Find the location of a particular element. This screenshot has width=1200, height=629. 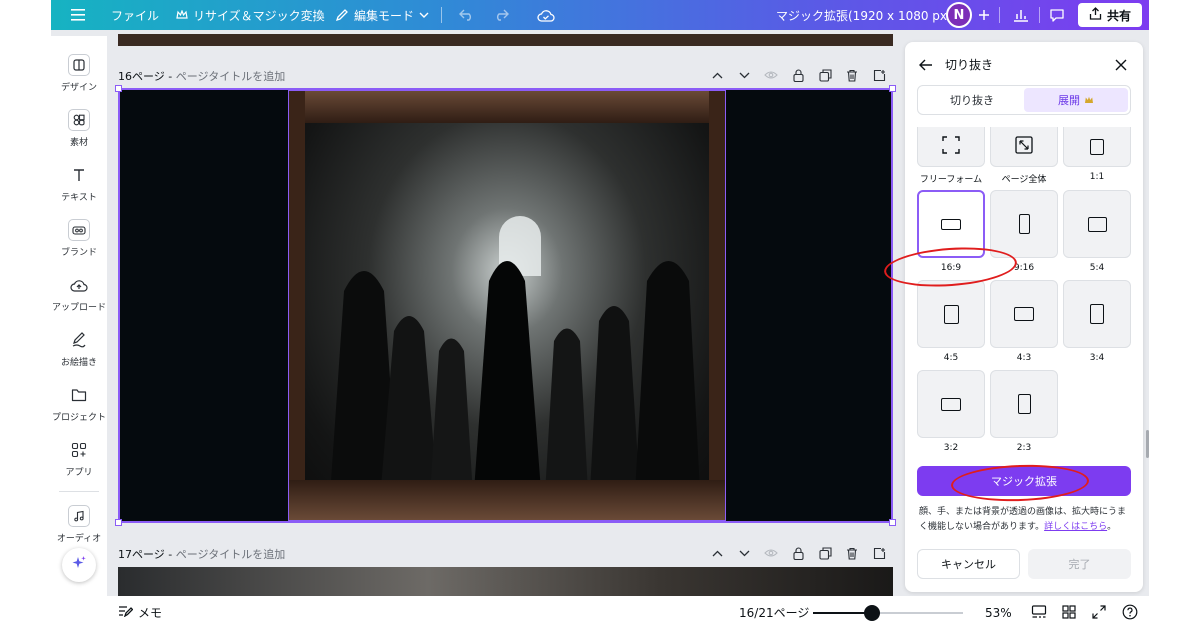

add-collaborator-button is located at coordinates (984, 15).